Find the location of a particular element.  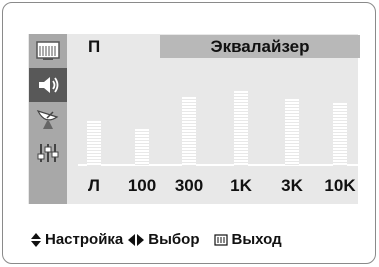

sidebar-item-channel is located at coordinates (48, 119).